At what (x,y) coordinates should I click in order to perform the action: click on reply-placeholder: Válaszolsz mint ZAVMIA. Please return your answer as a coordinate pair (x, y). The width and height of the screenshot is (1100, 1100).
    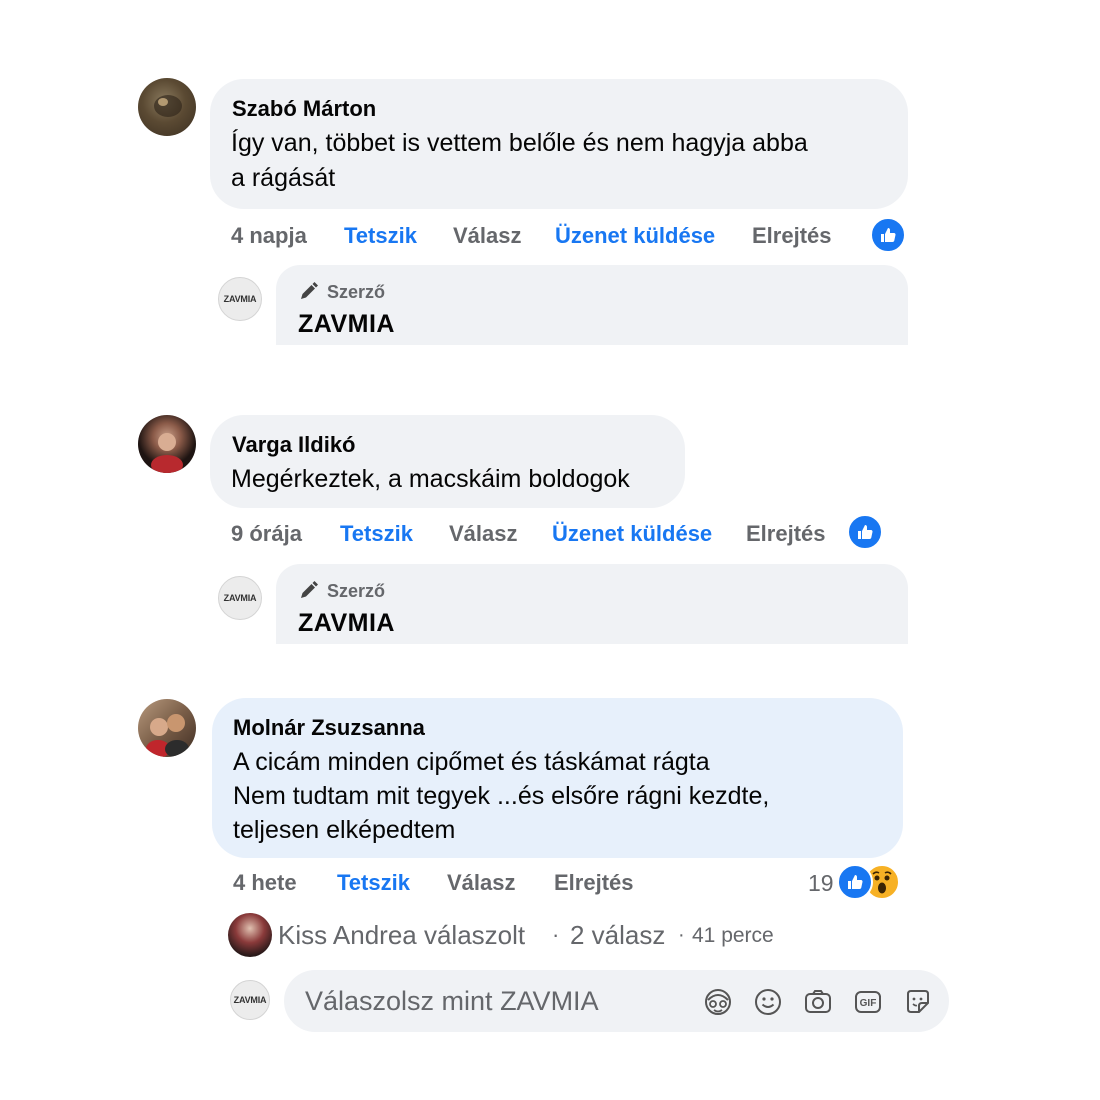
    Looking at the image, I should click on (452, 1001).